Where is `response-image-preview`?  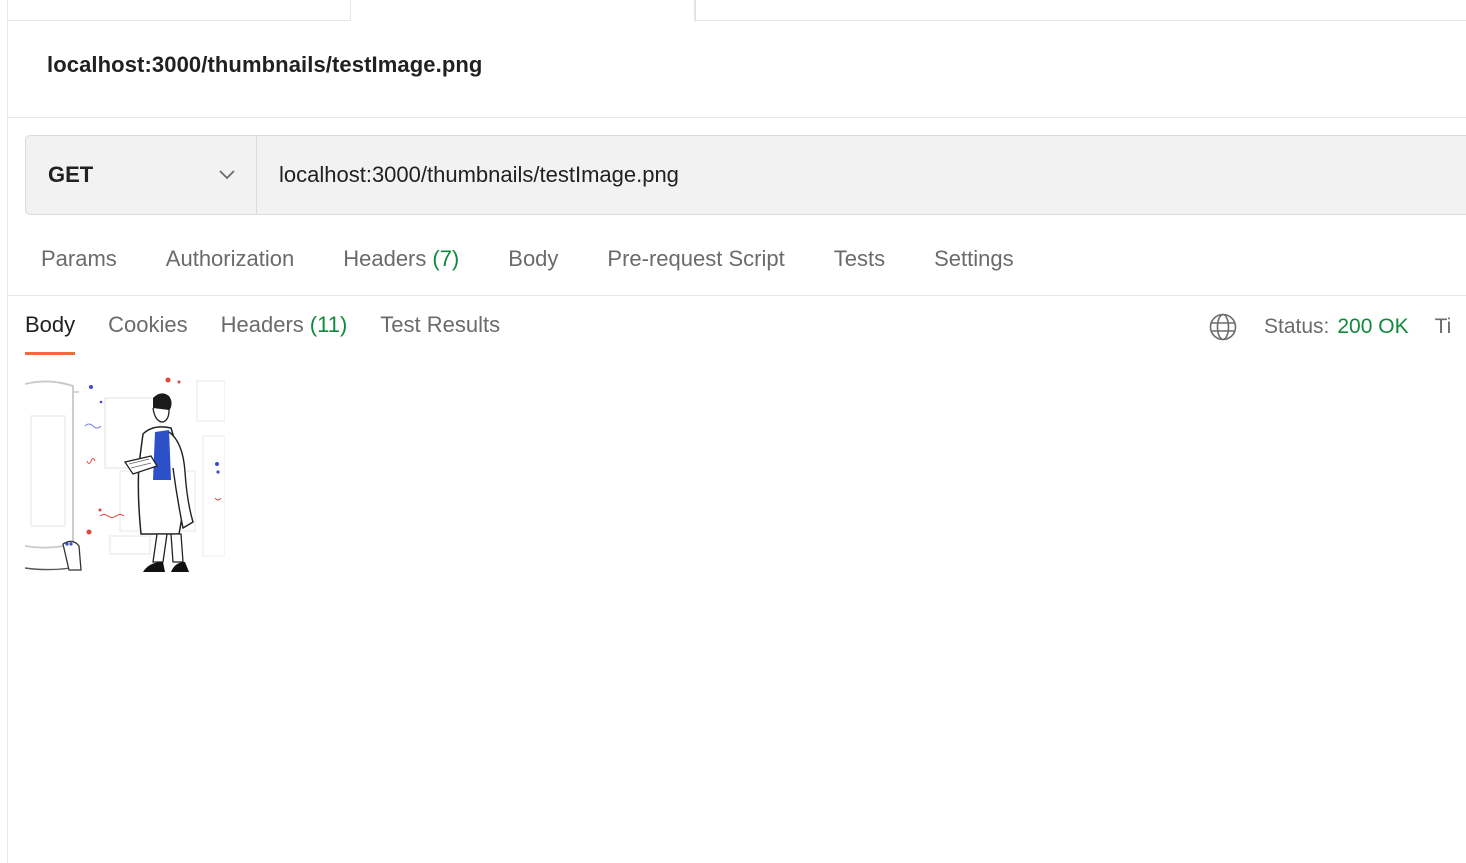 response-image-preview is located at coordinates (125, 476).